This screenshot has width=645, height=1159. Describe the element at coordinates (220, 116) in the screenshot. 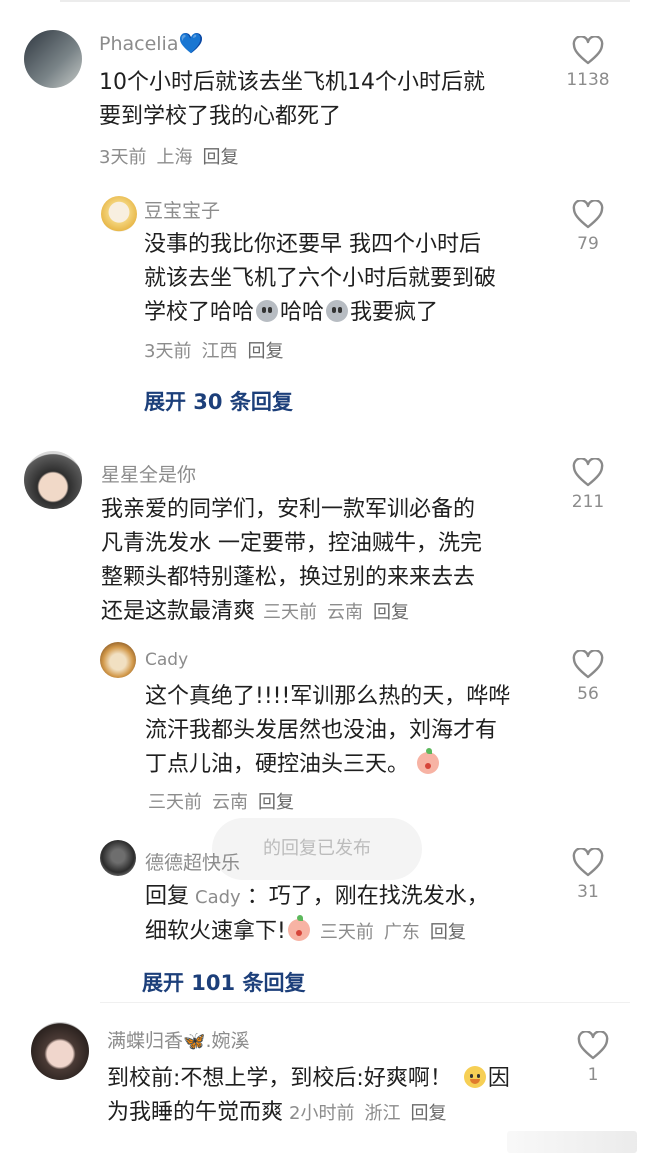

I see `comment-line: 要到学校了我的心都死了` at that location.